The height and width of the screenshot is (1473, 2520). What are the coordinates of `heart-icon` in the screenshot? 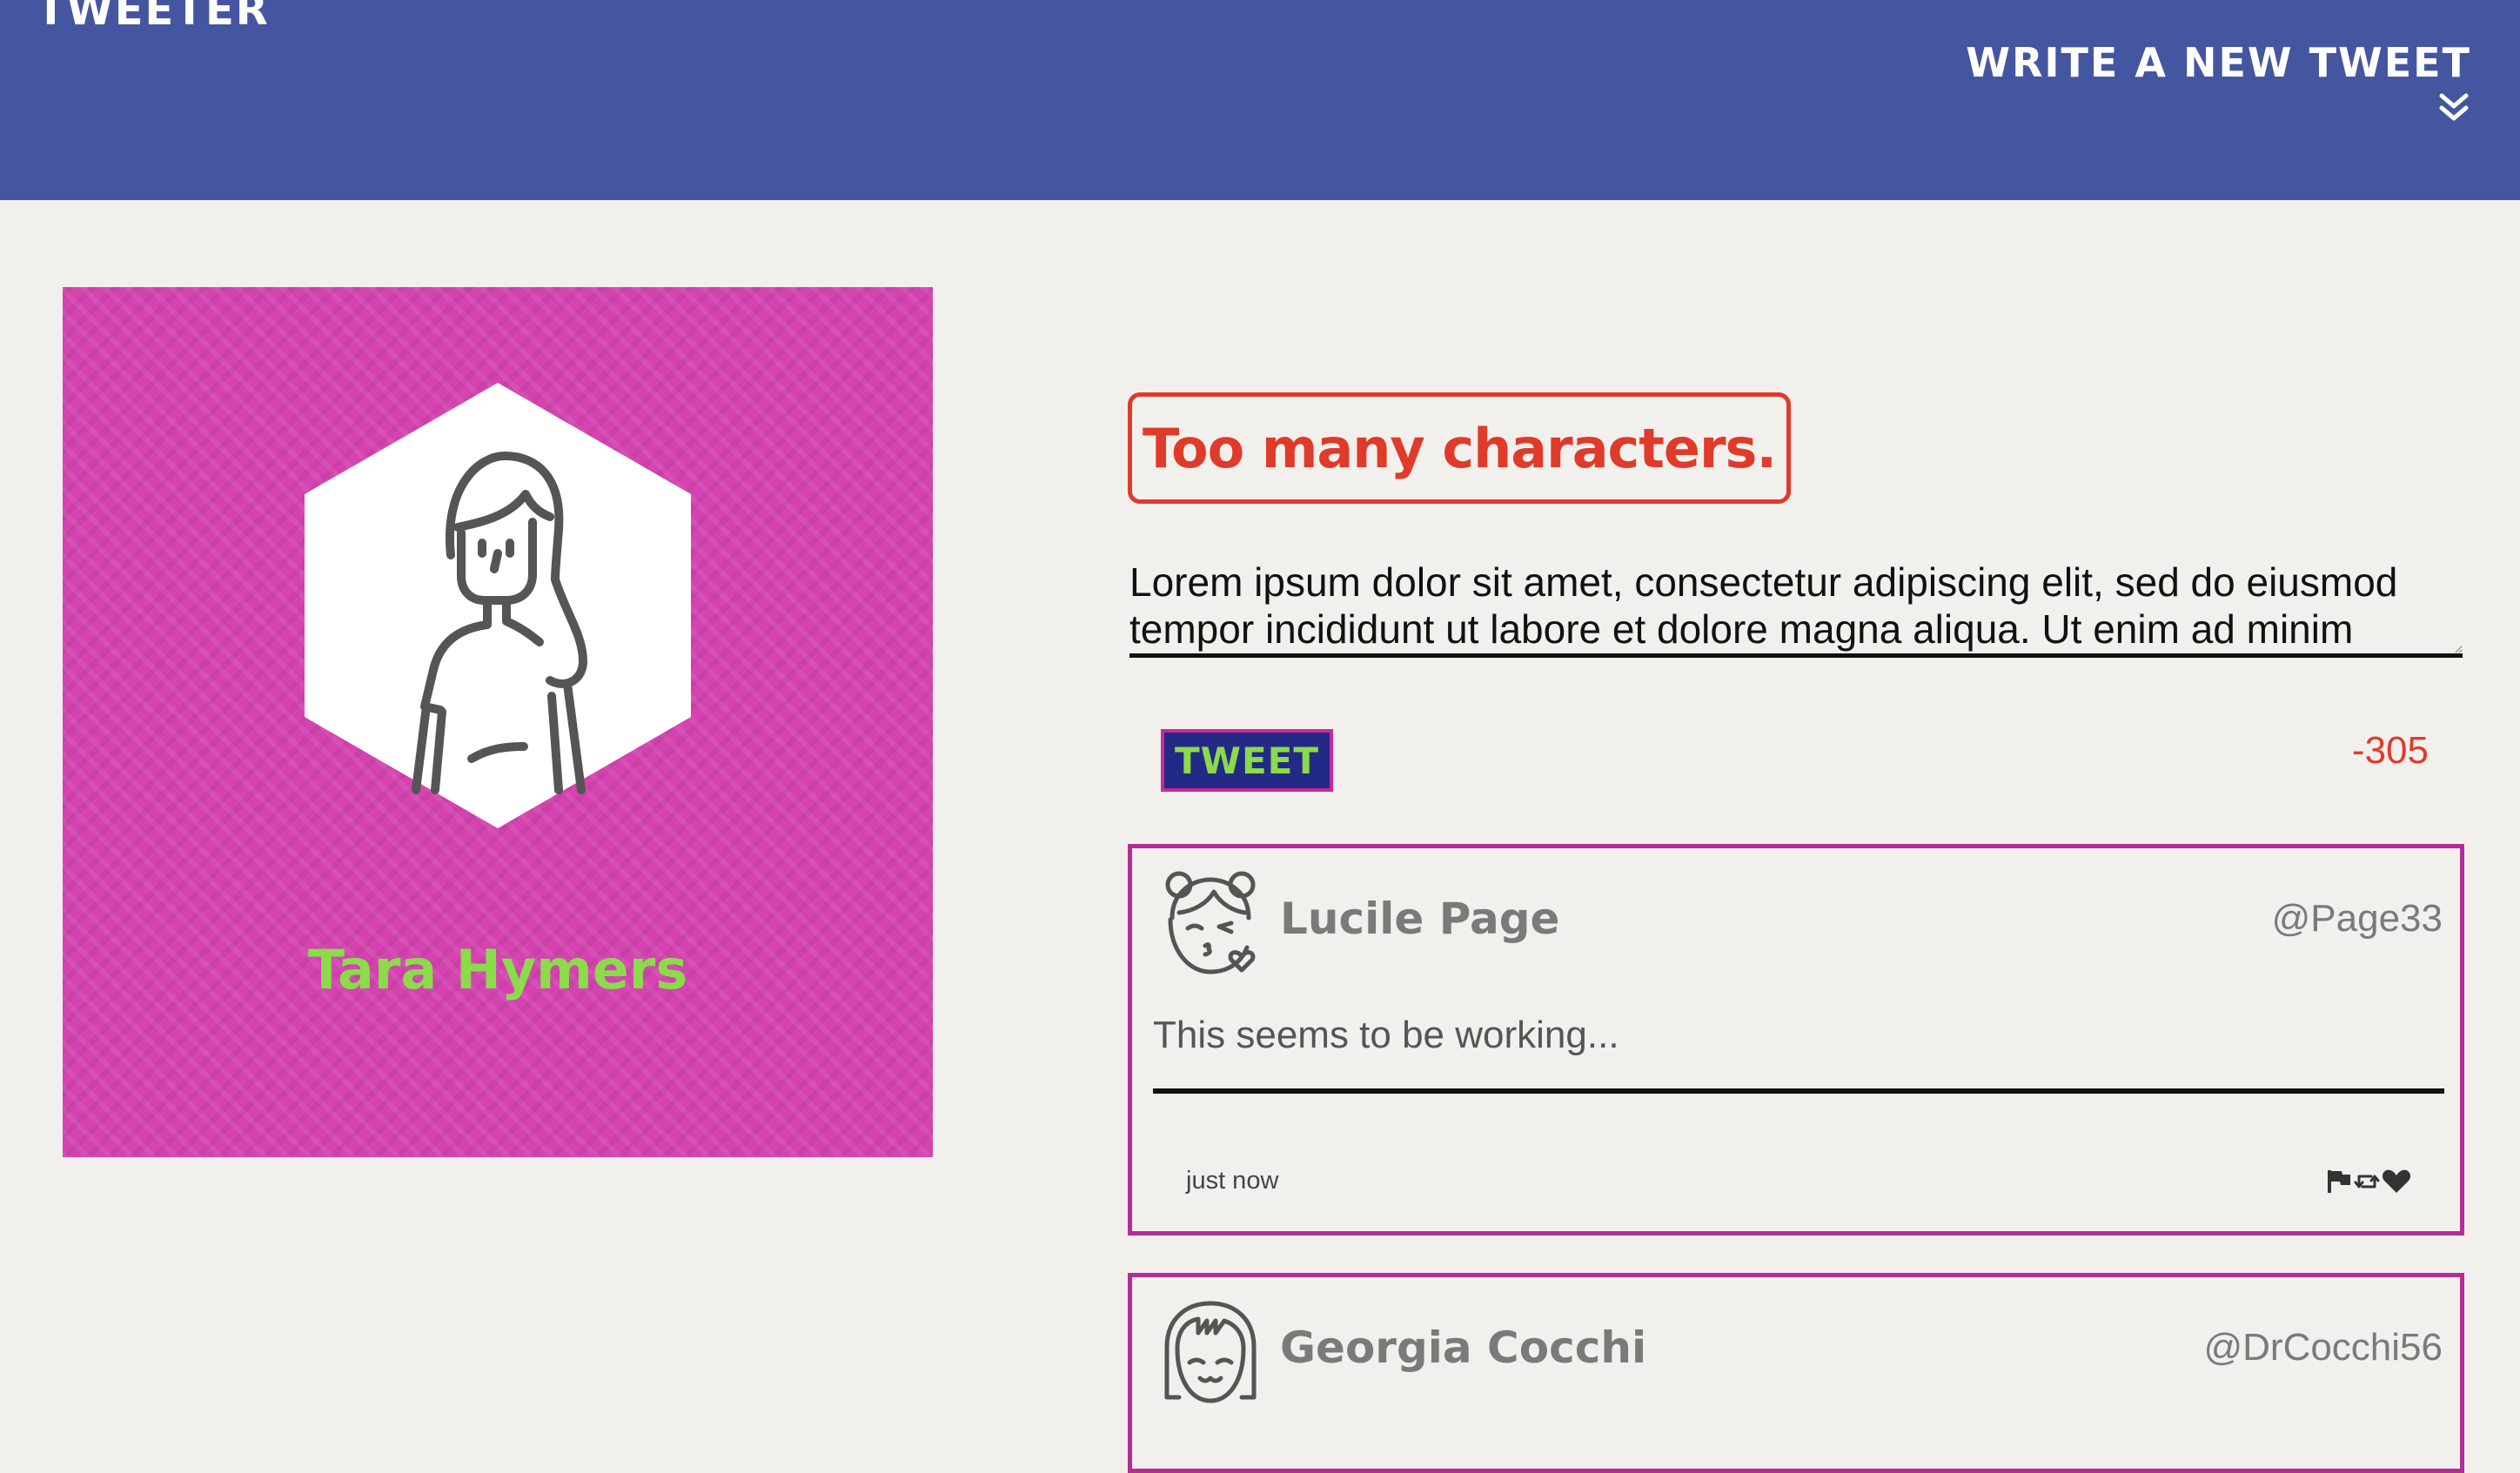 It's located at (2396, 1182).